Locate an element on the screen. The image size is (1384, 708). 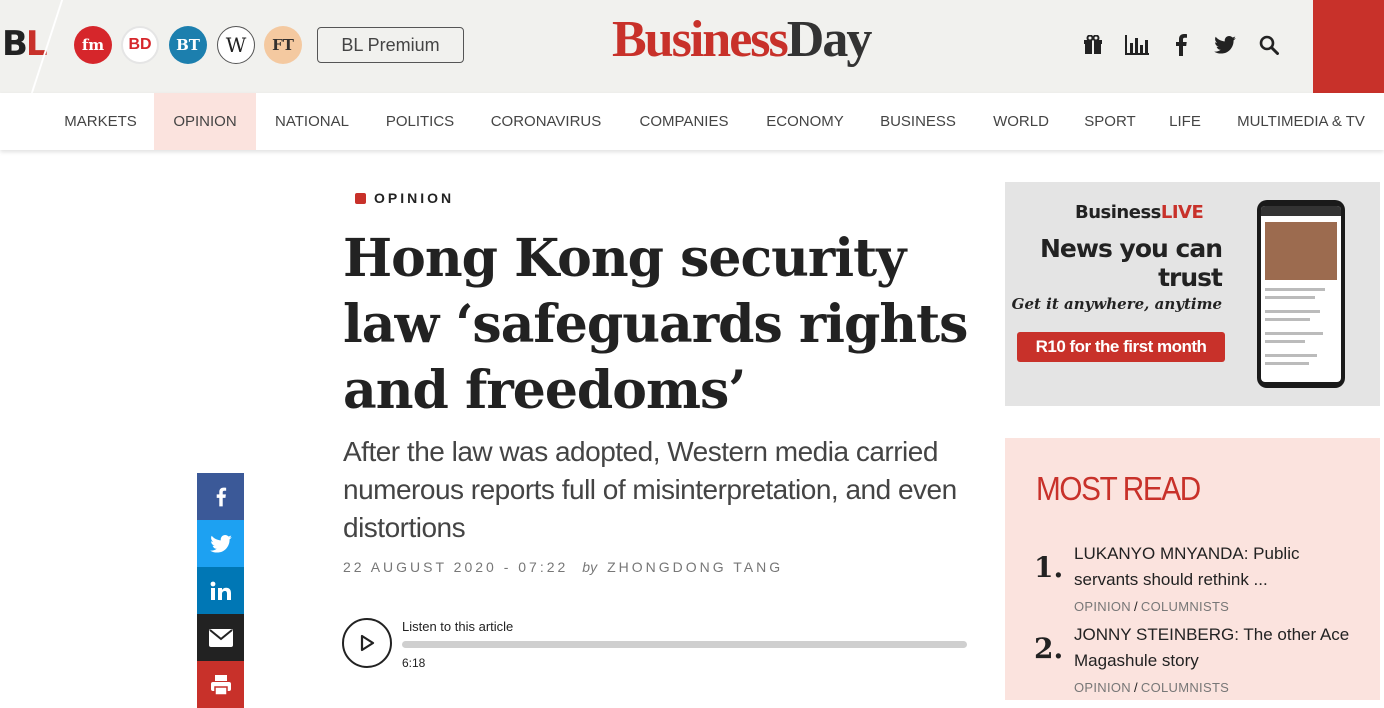
byline-by: by is located at coordinates (590, 567).